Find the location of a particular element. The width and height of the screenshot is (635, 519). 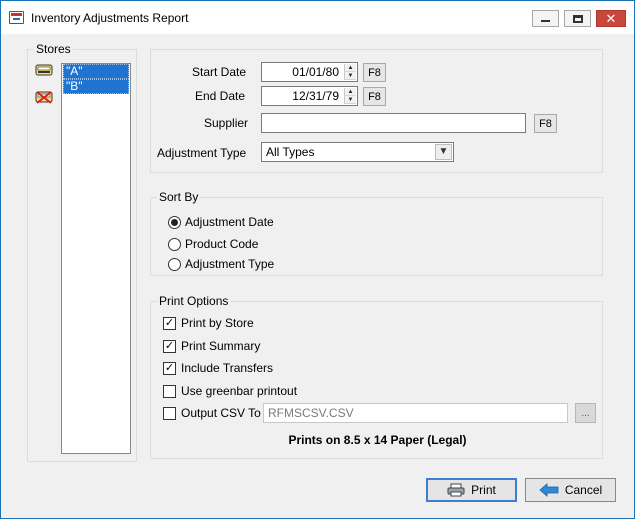

sort-option-label: Product Code is located at coordinates (222, 244).